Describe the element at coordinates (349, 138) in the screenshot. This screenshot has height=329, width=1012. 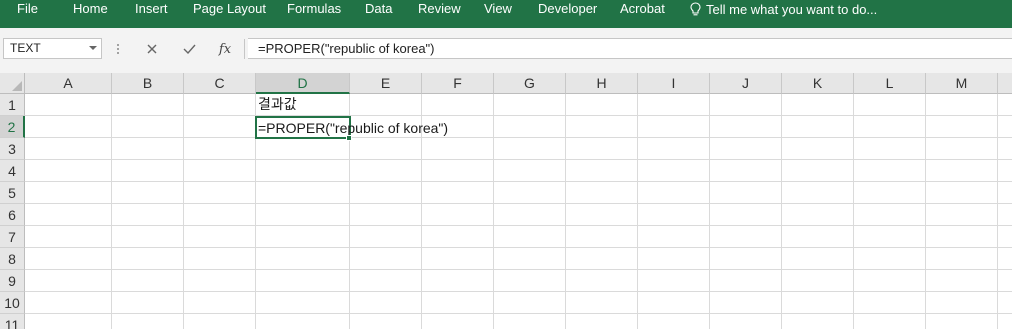
I see `fill-handle` at that location.